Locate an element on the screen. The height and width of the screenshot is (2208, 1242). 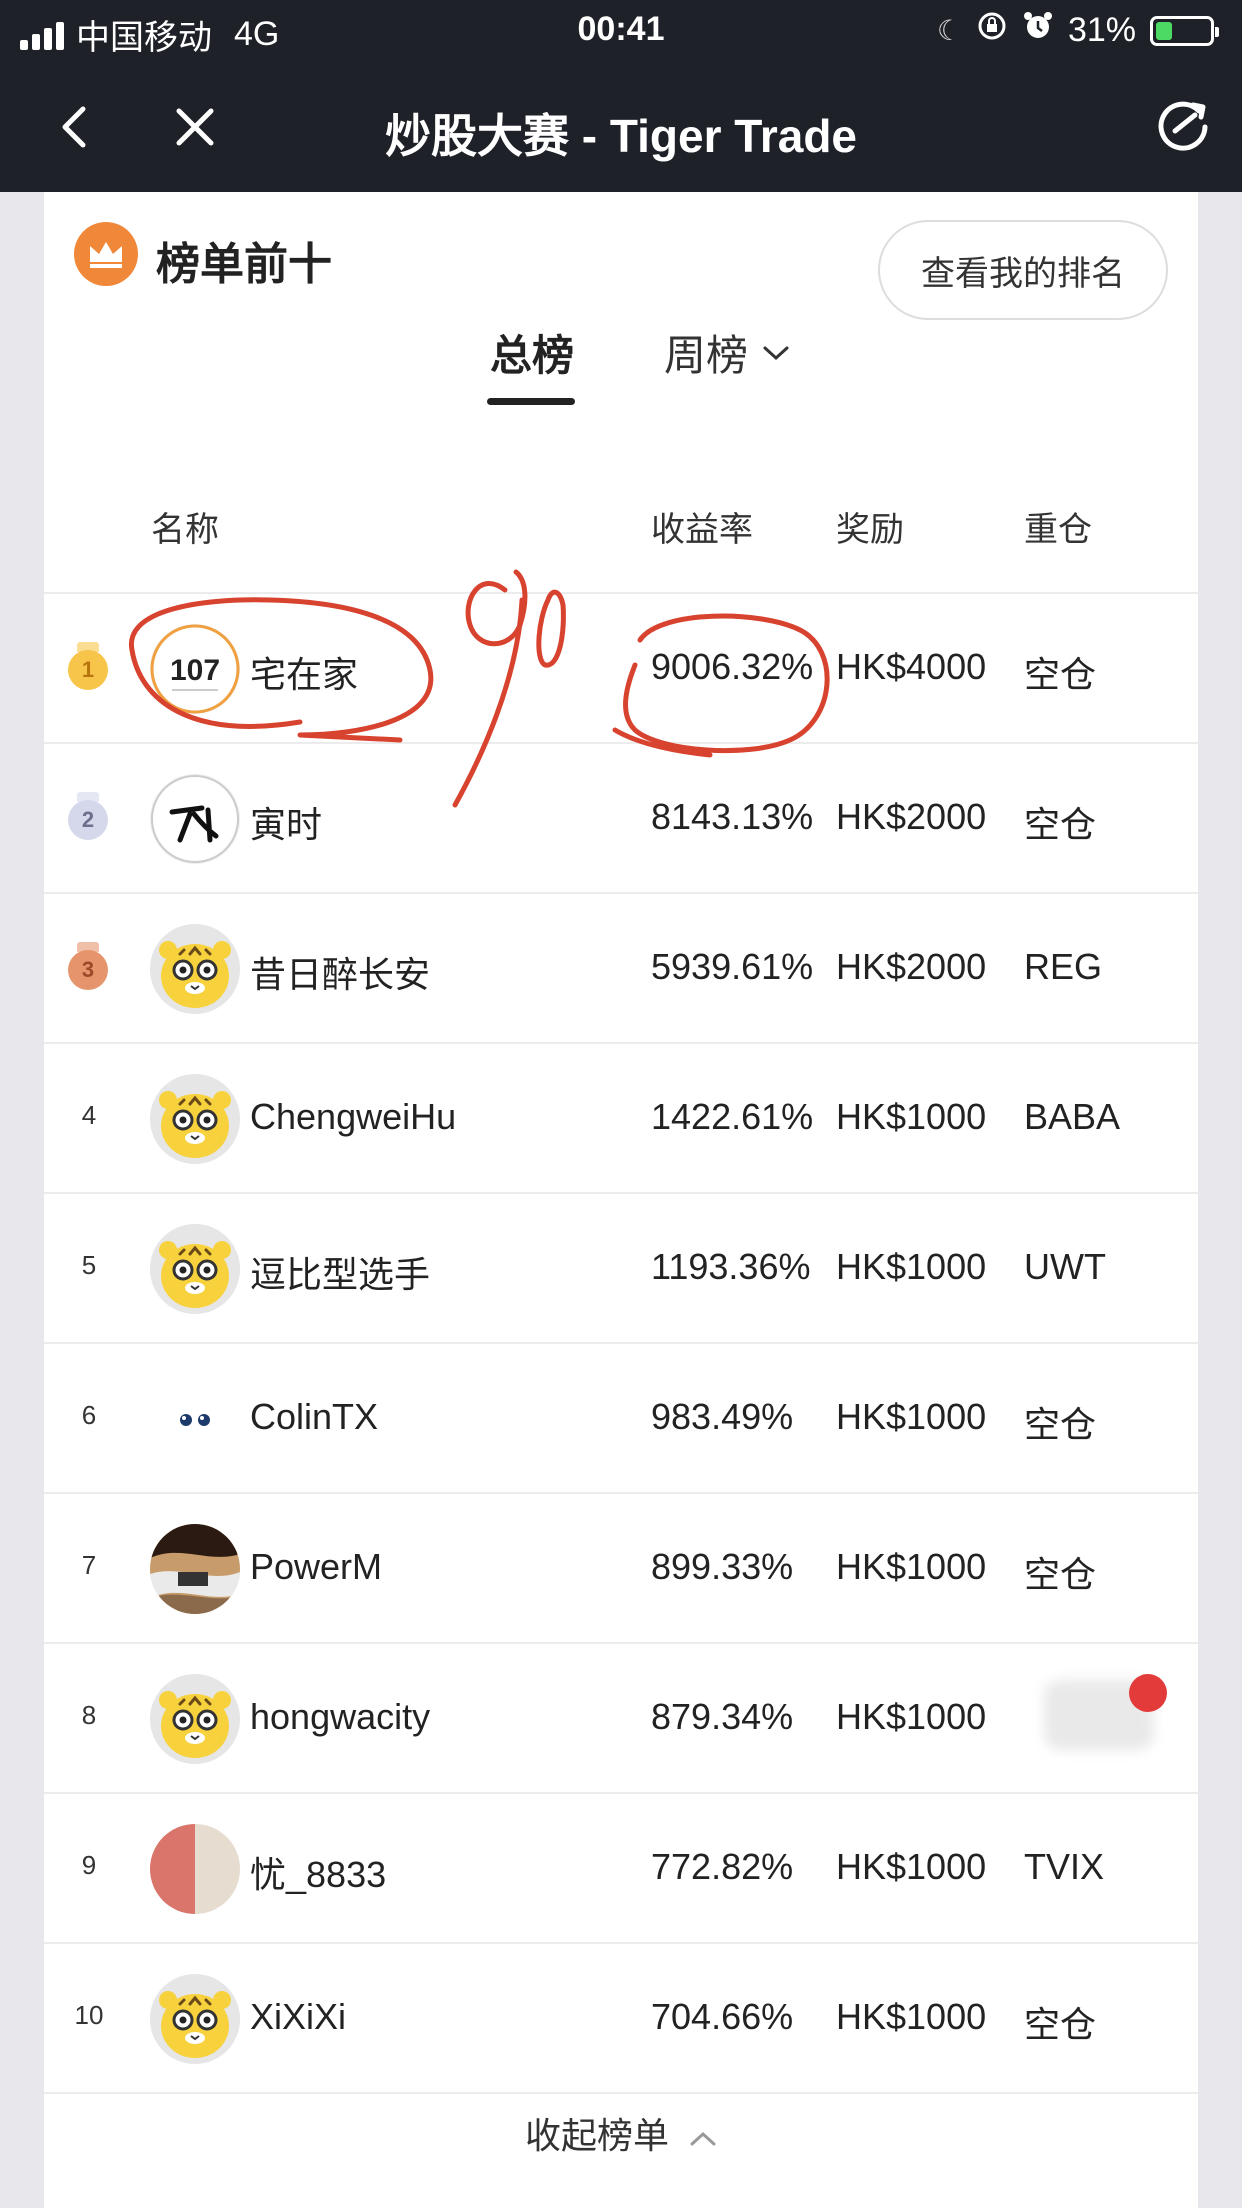
rank-number: 5 is located at coordinates (89, 1265).